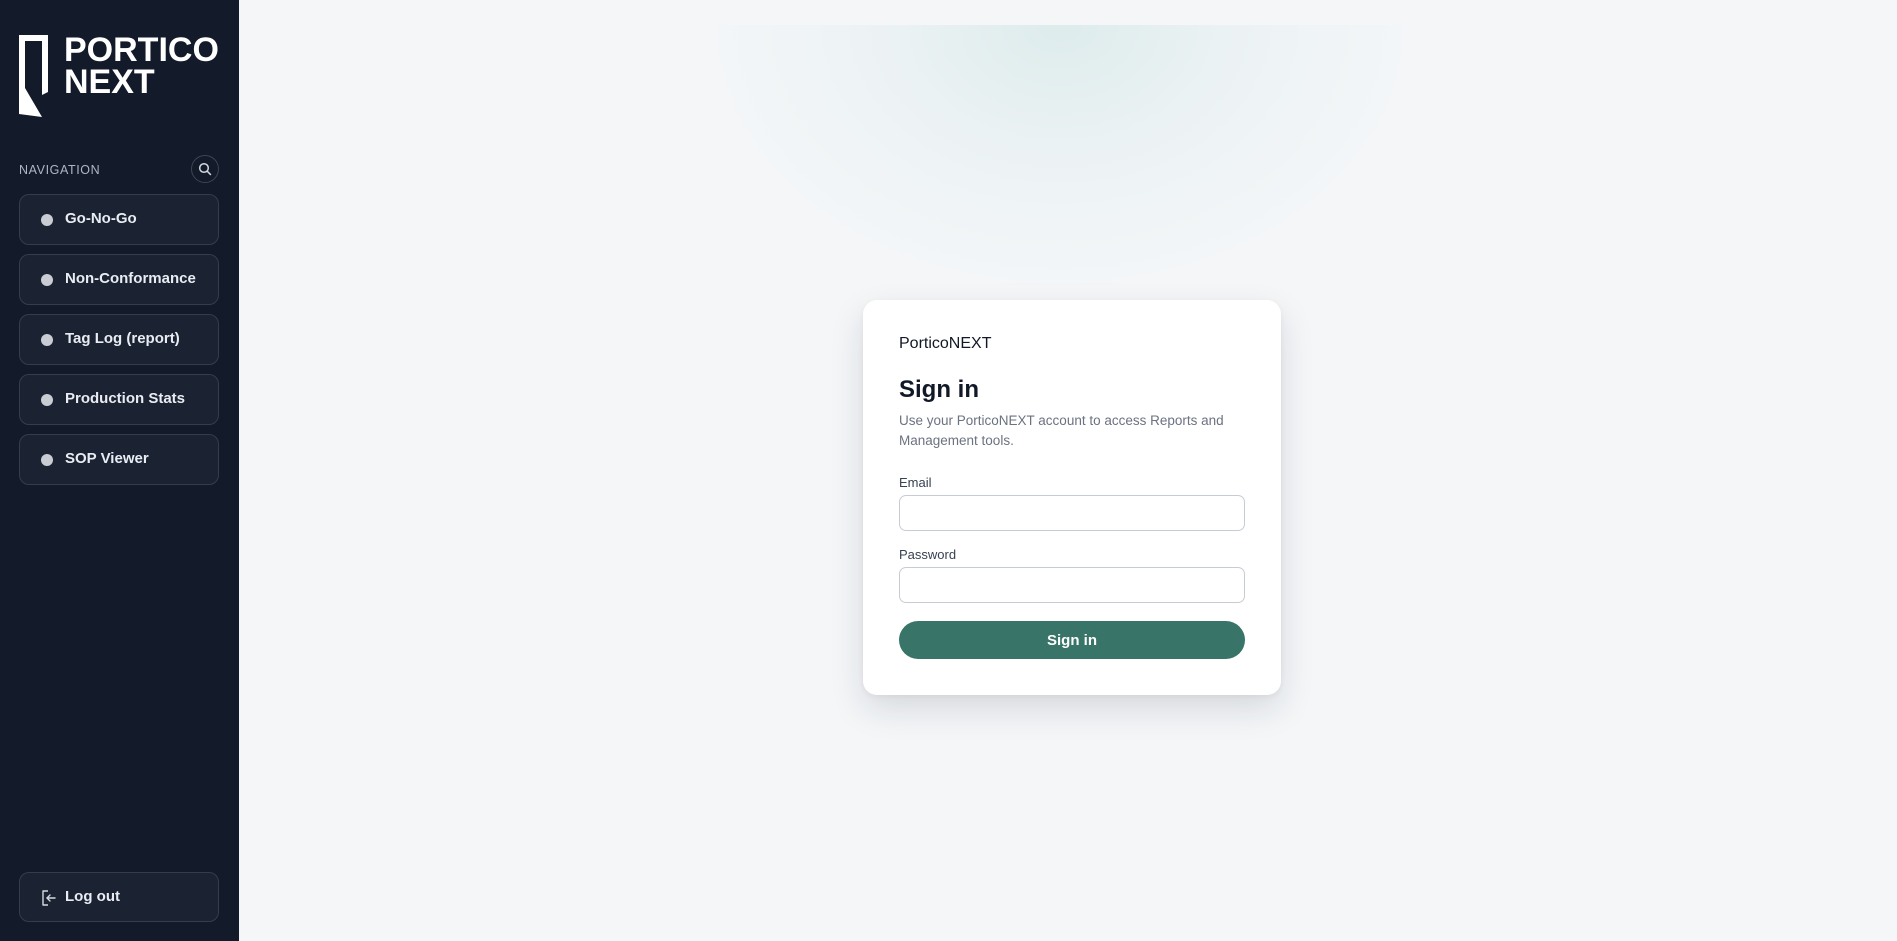  I want to click on sidebar-item-non-conformance: Non-Conformance, so click(119, 279).